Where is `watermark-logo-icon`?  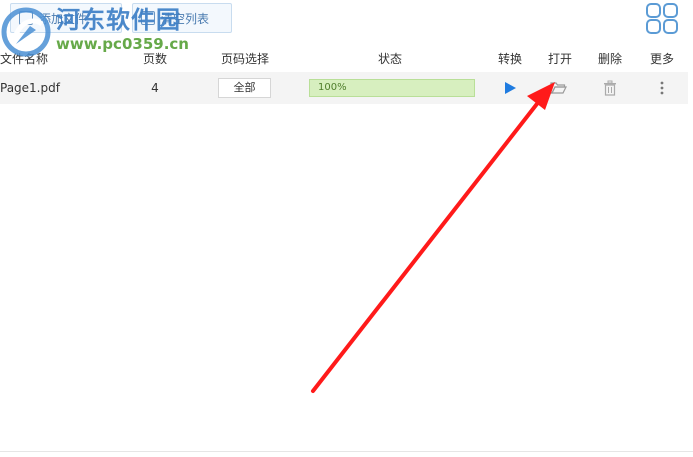
watermark-logo-icon is located at coordinates (26, 32).